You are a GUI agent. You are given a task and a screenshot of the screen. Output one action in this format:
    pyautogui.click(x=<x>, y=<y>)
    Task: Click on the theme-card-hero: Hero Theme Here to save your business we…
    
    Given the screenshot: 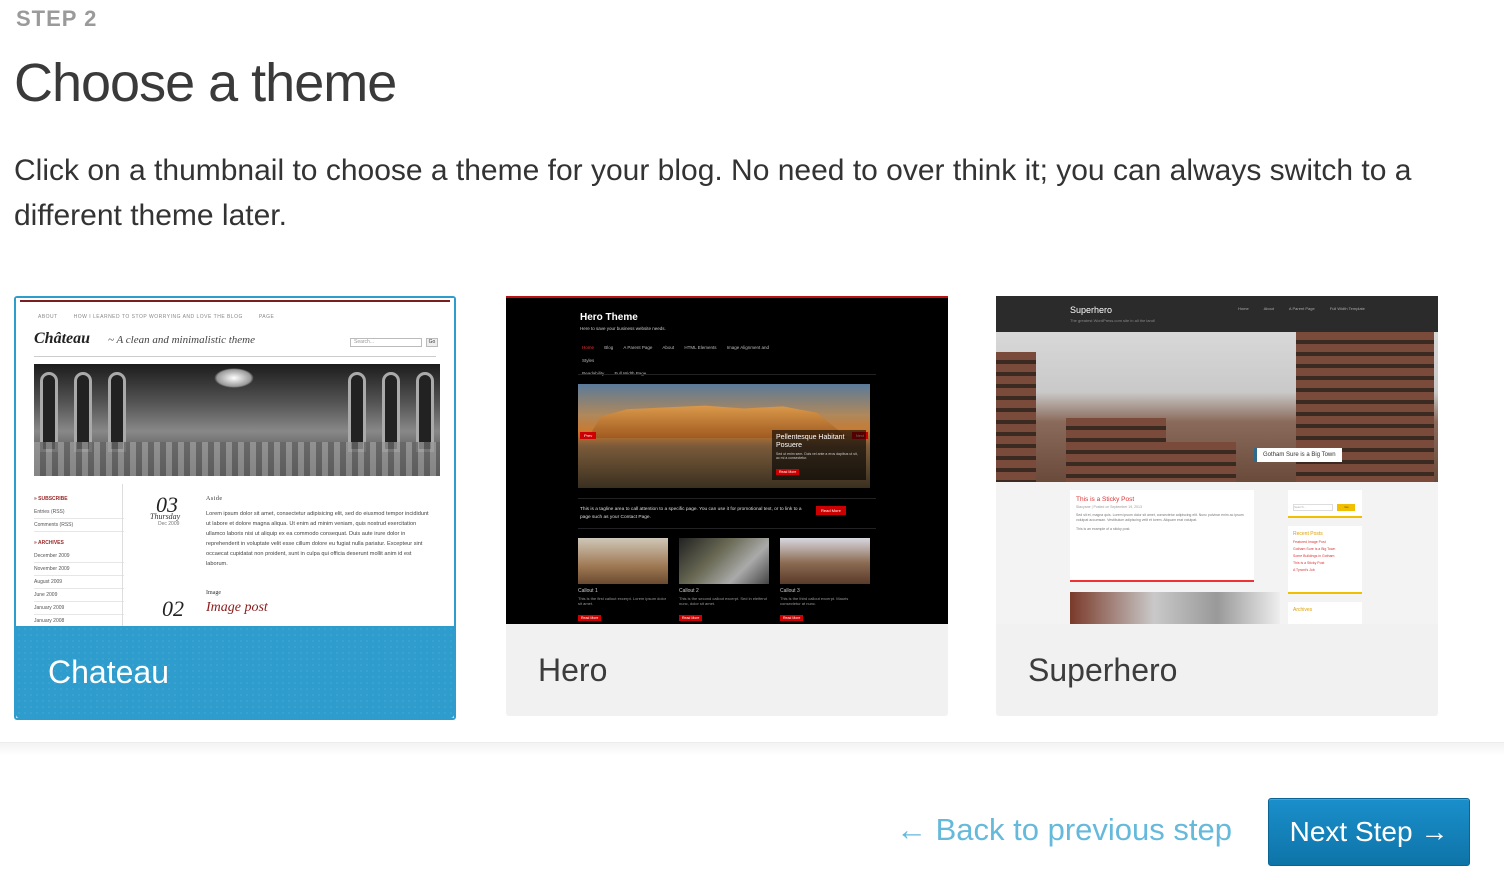 What is the action you would take?
    pyautogui.click(x=727, y=508)
    